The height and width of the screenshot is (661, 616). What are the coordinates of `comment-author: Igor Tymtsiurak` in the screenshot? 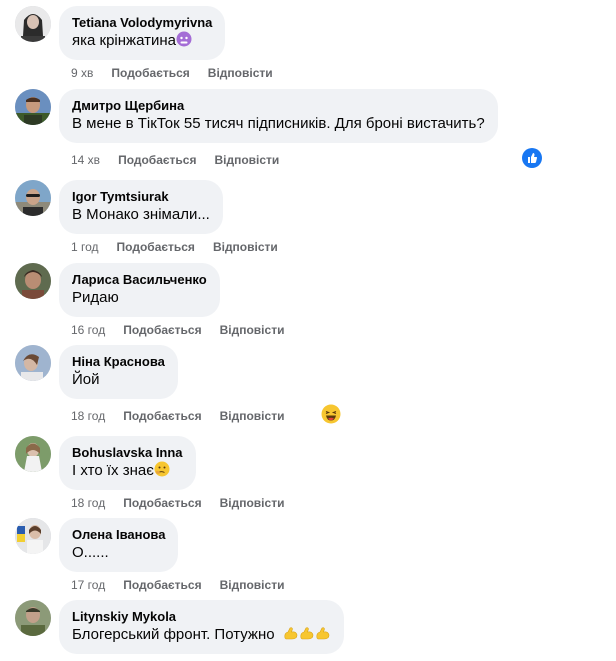 It's located at (141, 196).